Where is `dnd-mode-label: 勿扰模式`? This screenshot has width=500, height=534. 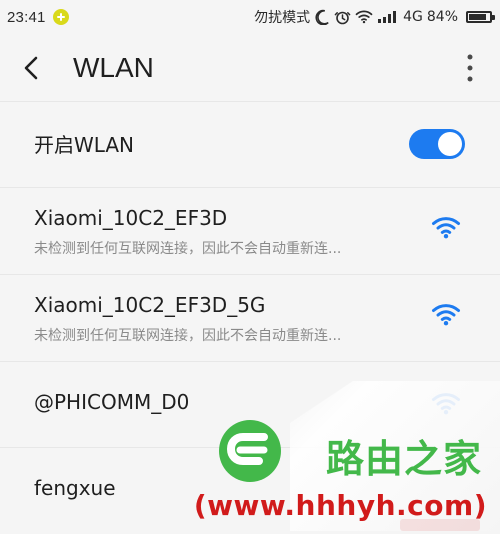 dnd-mode-label: 勿扰模式 is located at coordinates (282, 18).